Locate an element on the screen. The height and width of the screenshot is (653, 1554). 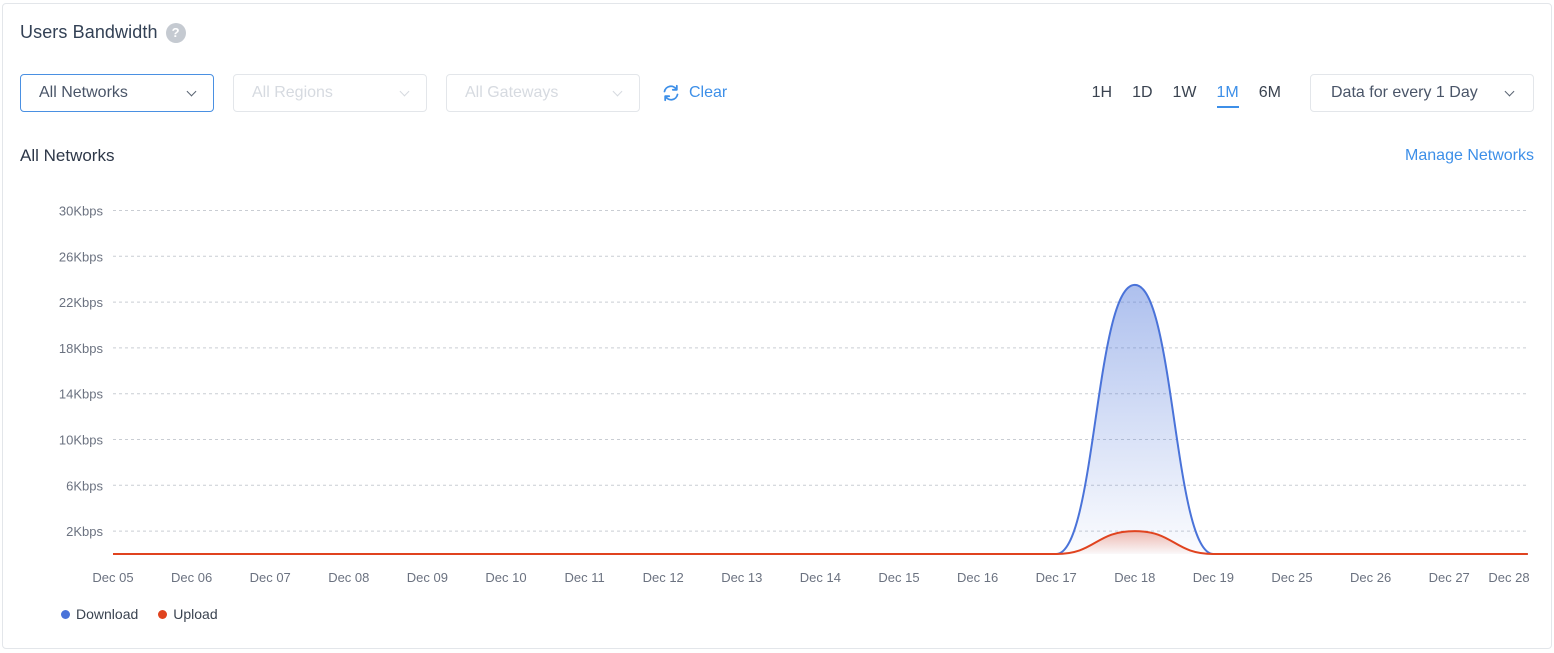
gateway-select: All Gateways is located at coordinates (543, 93).